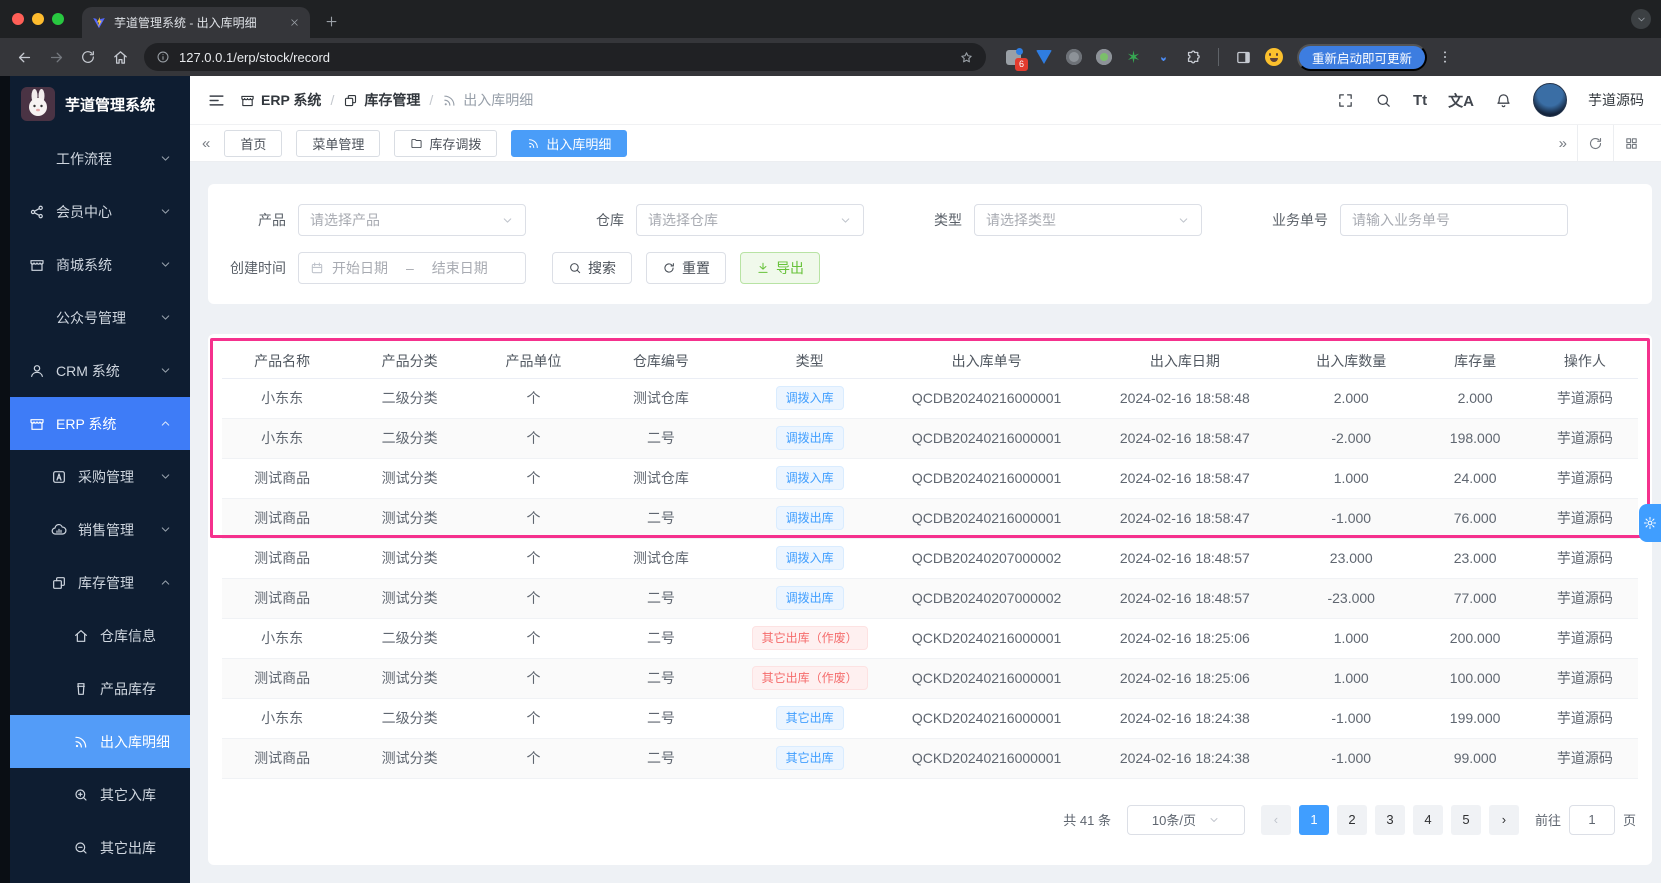  I want to click on extension-badge-icon: 6, so click(1016, 59).